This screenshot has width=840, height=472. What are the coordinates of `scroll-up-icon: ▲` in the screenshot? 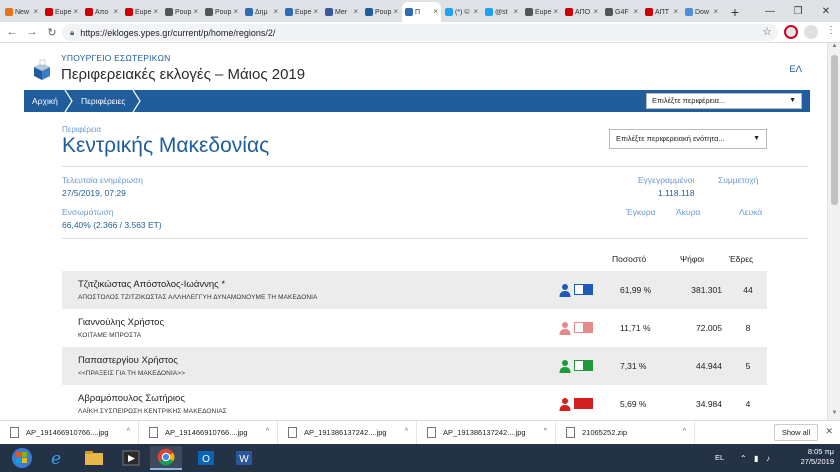 It's located at (834, 48).